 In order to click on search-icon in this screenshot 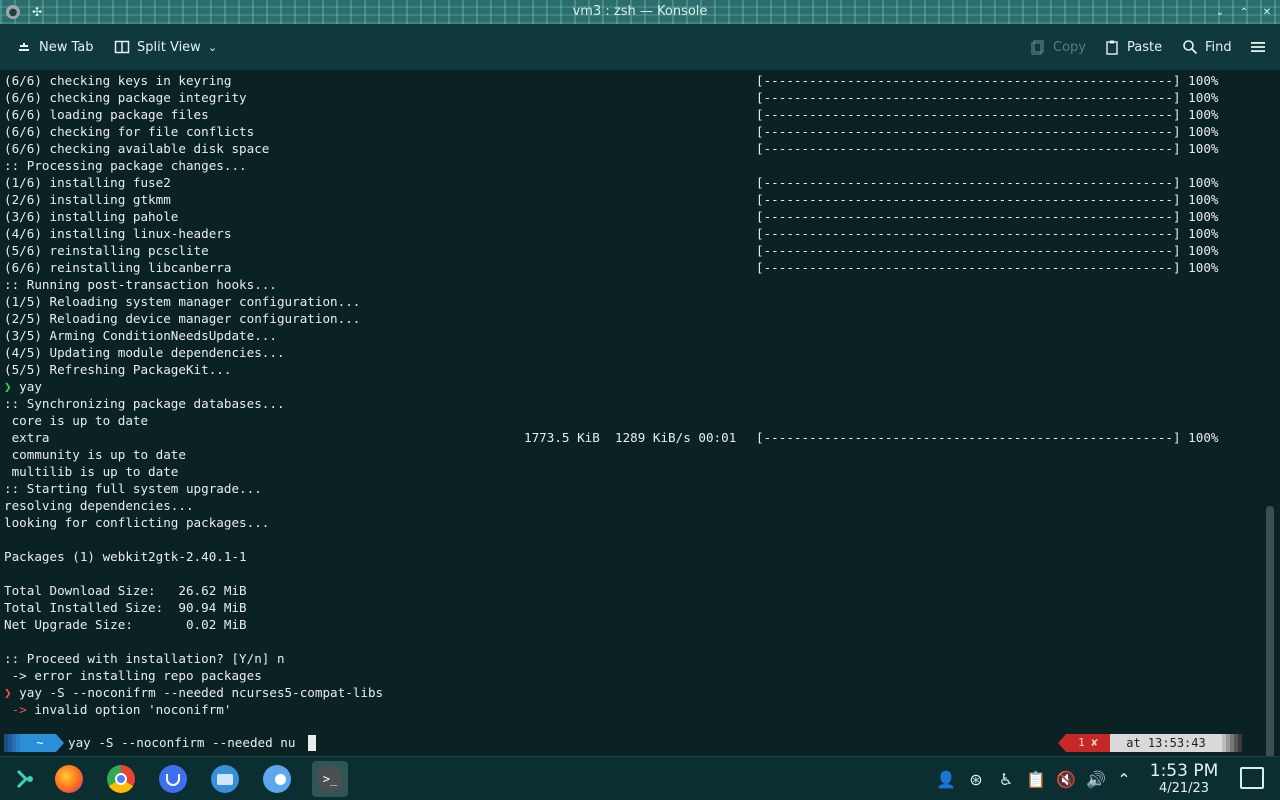, I will do `click(1190, 47)`.